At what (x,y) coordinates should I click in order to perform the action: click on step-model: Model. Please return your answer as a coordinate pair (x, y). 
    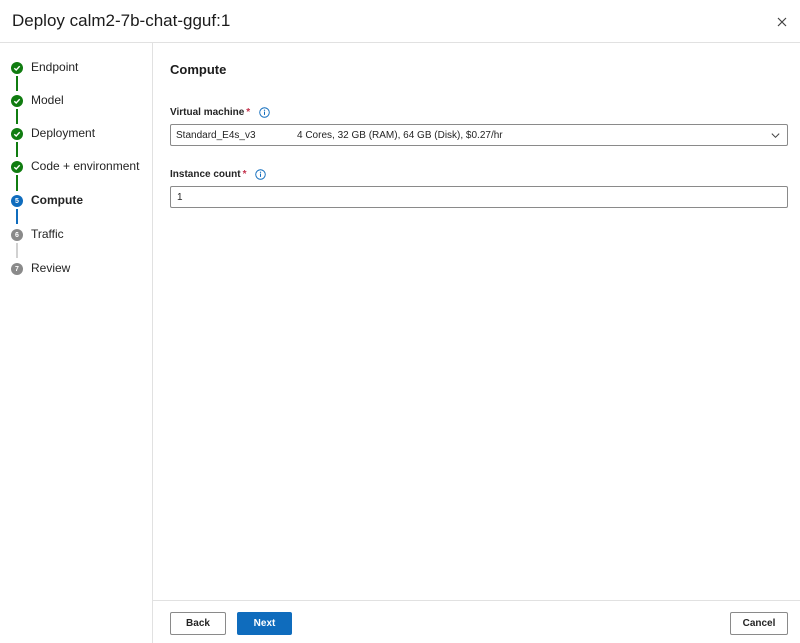
    Looking at the image, I should click on (76, 101).